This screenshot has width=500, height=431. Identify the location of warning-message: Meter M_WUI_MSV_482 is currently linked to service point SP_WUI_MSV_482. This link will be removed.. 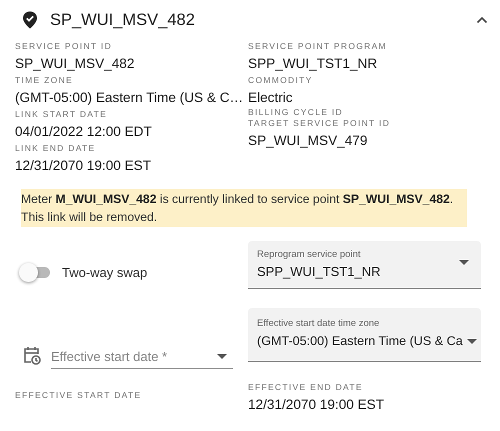
(244, 208).